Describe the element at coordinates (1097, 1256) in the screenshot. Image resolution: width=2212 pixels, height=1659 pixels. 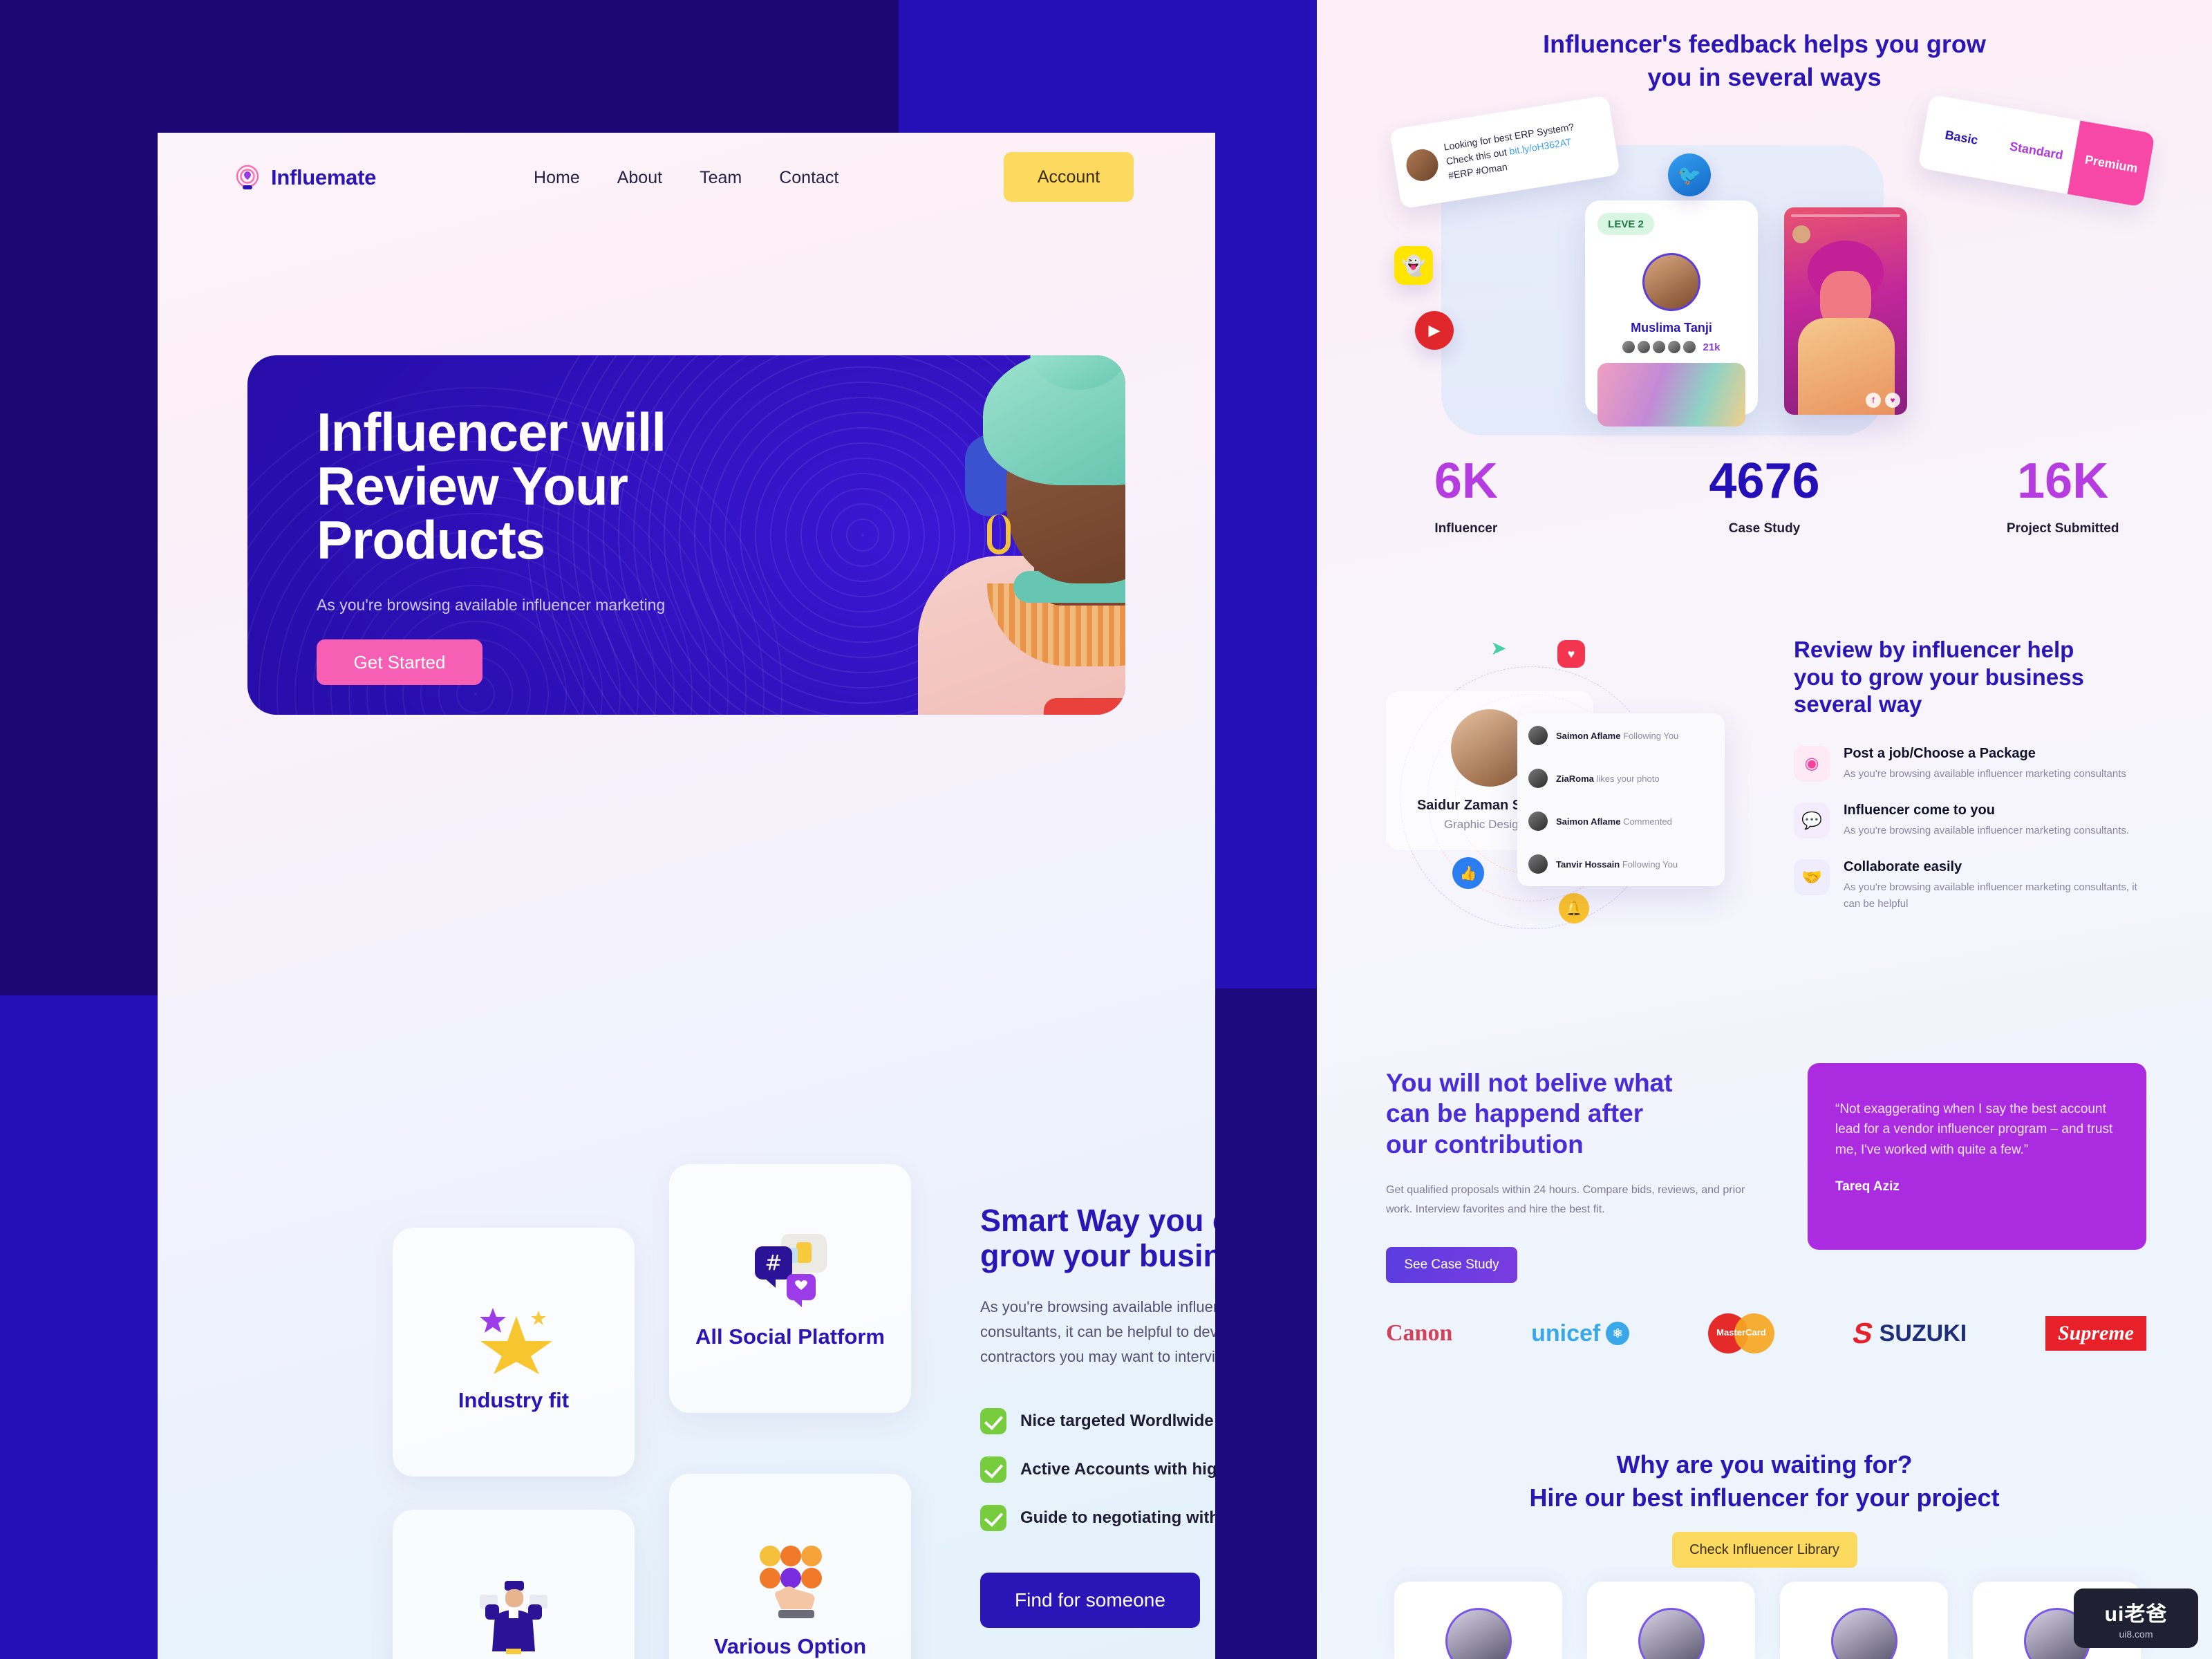
I see `smart-heading-line-2: grow your business` at that location.